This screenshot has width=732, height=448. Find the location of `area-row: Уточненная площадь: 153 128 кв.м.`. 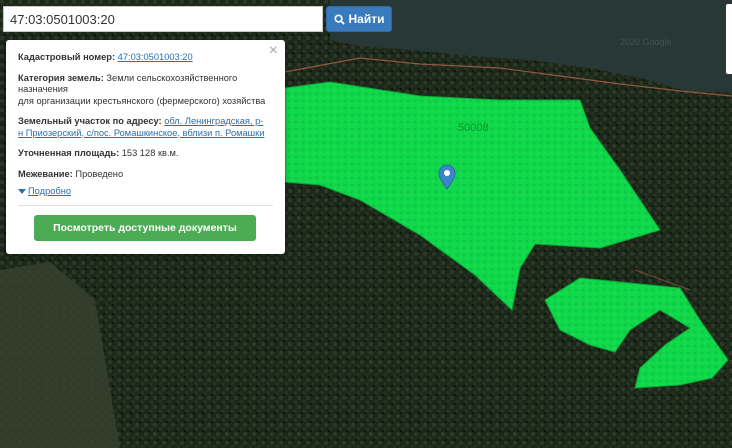

area-row: Уточненная площадь: 153 128 кв.м. is located at coordinates (145, 154).